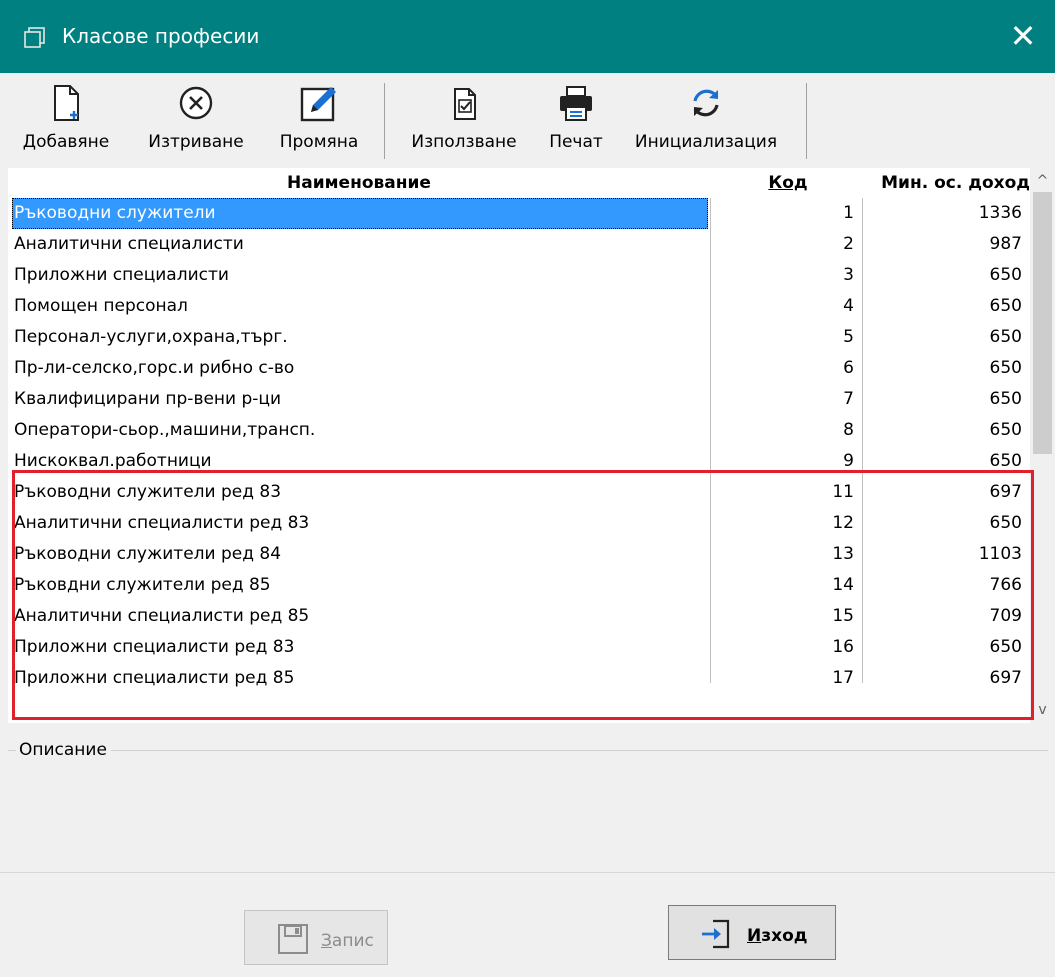 Image resolution: width=1055 pixels, height=977 pixels. Describe the element at coordinates (527, 36) in the screenshot. I see `title-bar: Класове професии ✕` at that location.